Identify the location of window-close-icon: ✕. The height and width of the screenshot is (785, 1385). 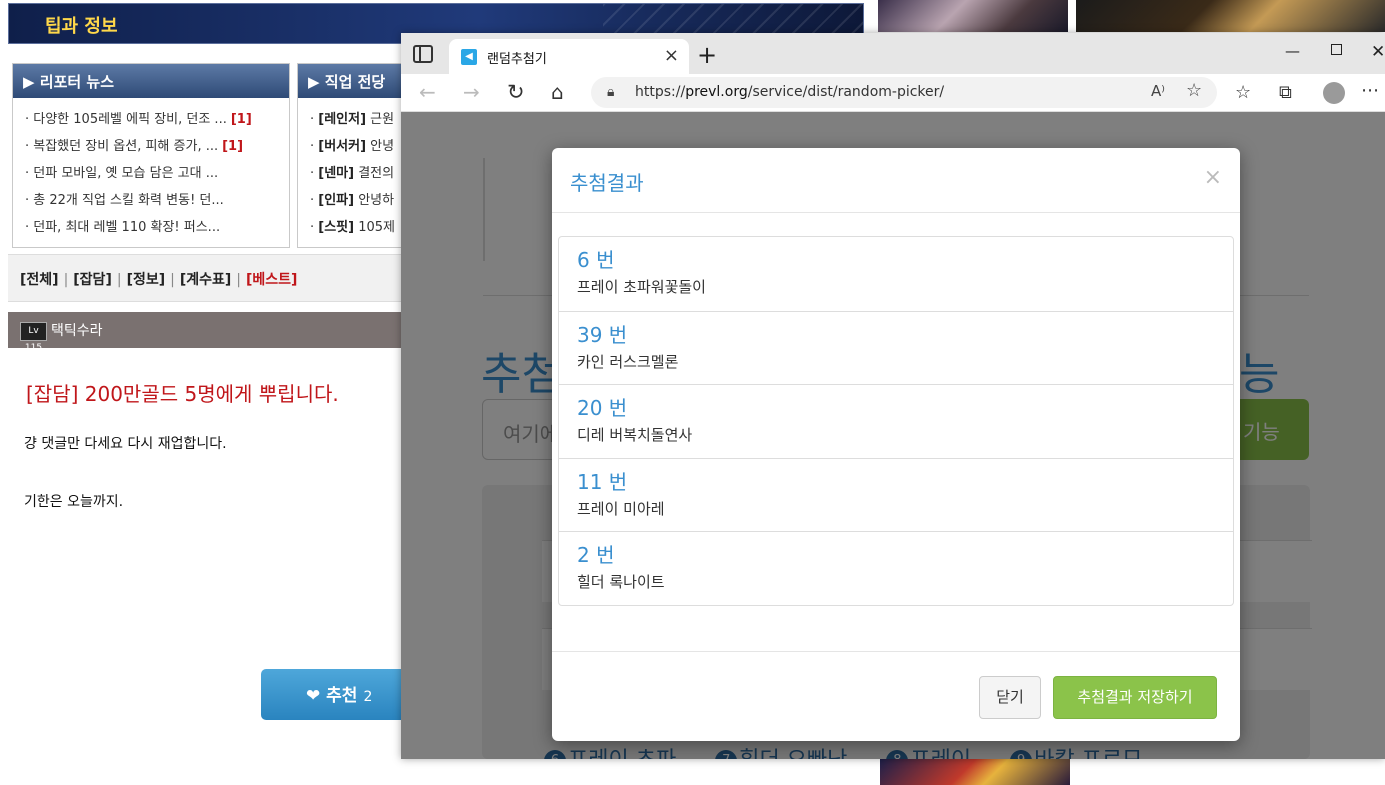
(1378, 52).